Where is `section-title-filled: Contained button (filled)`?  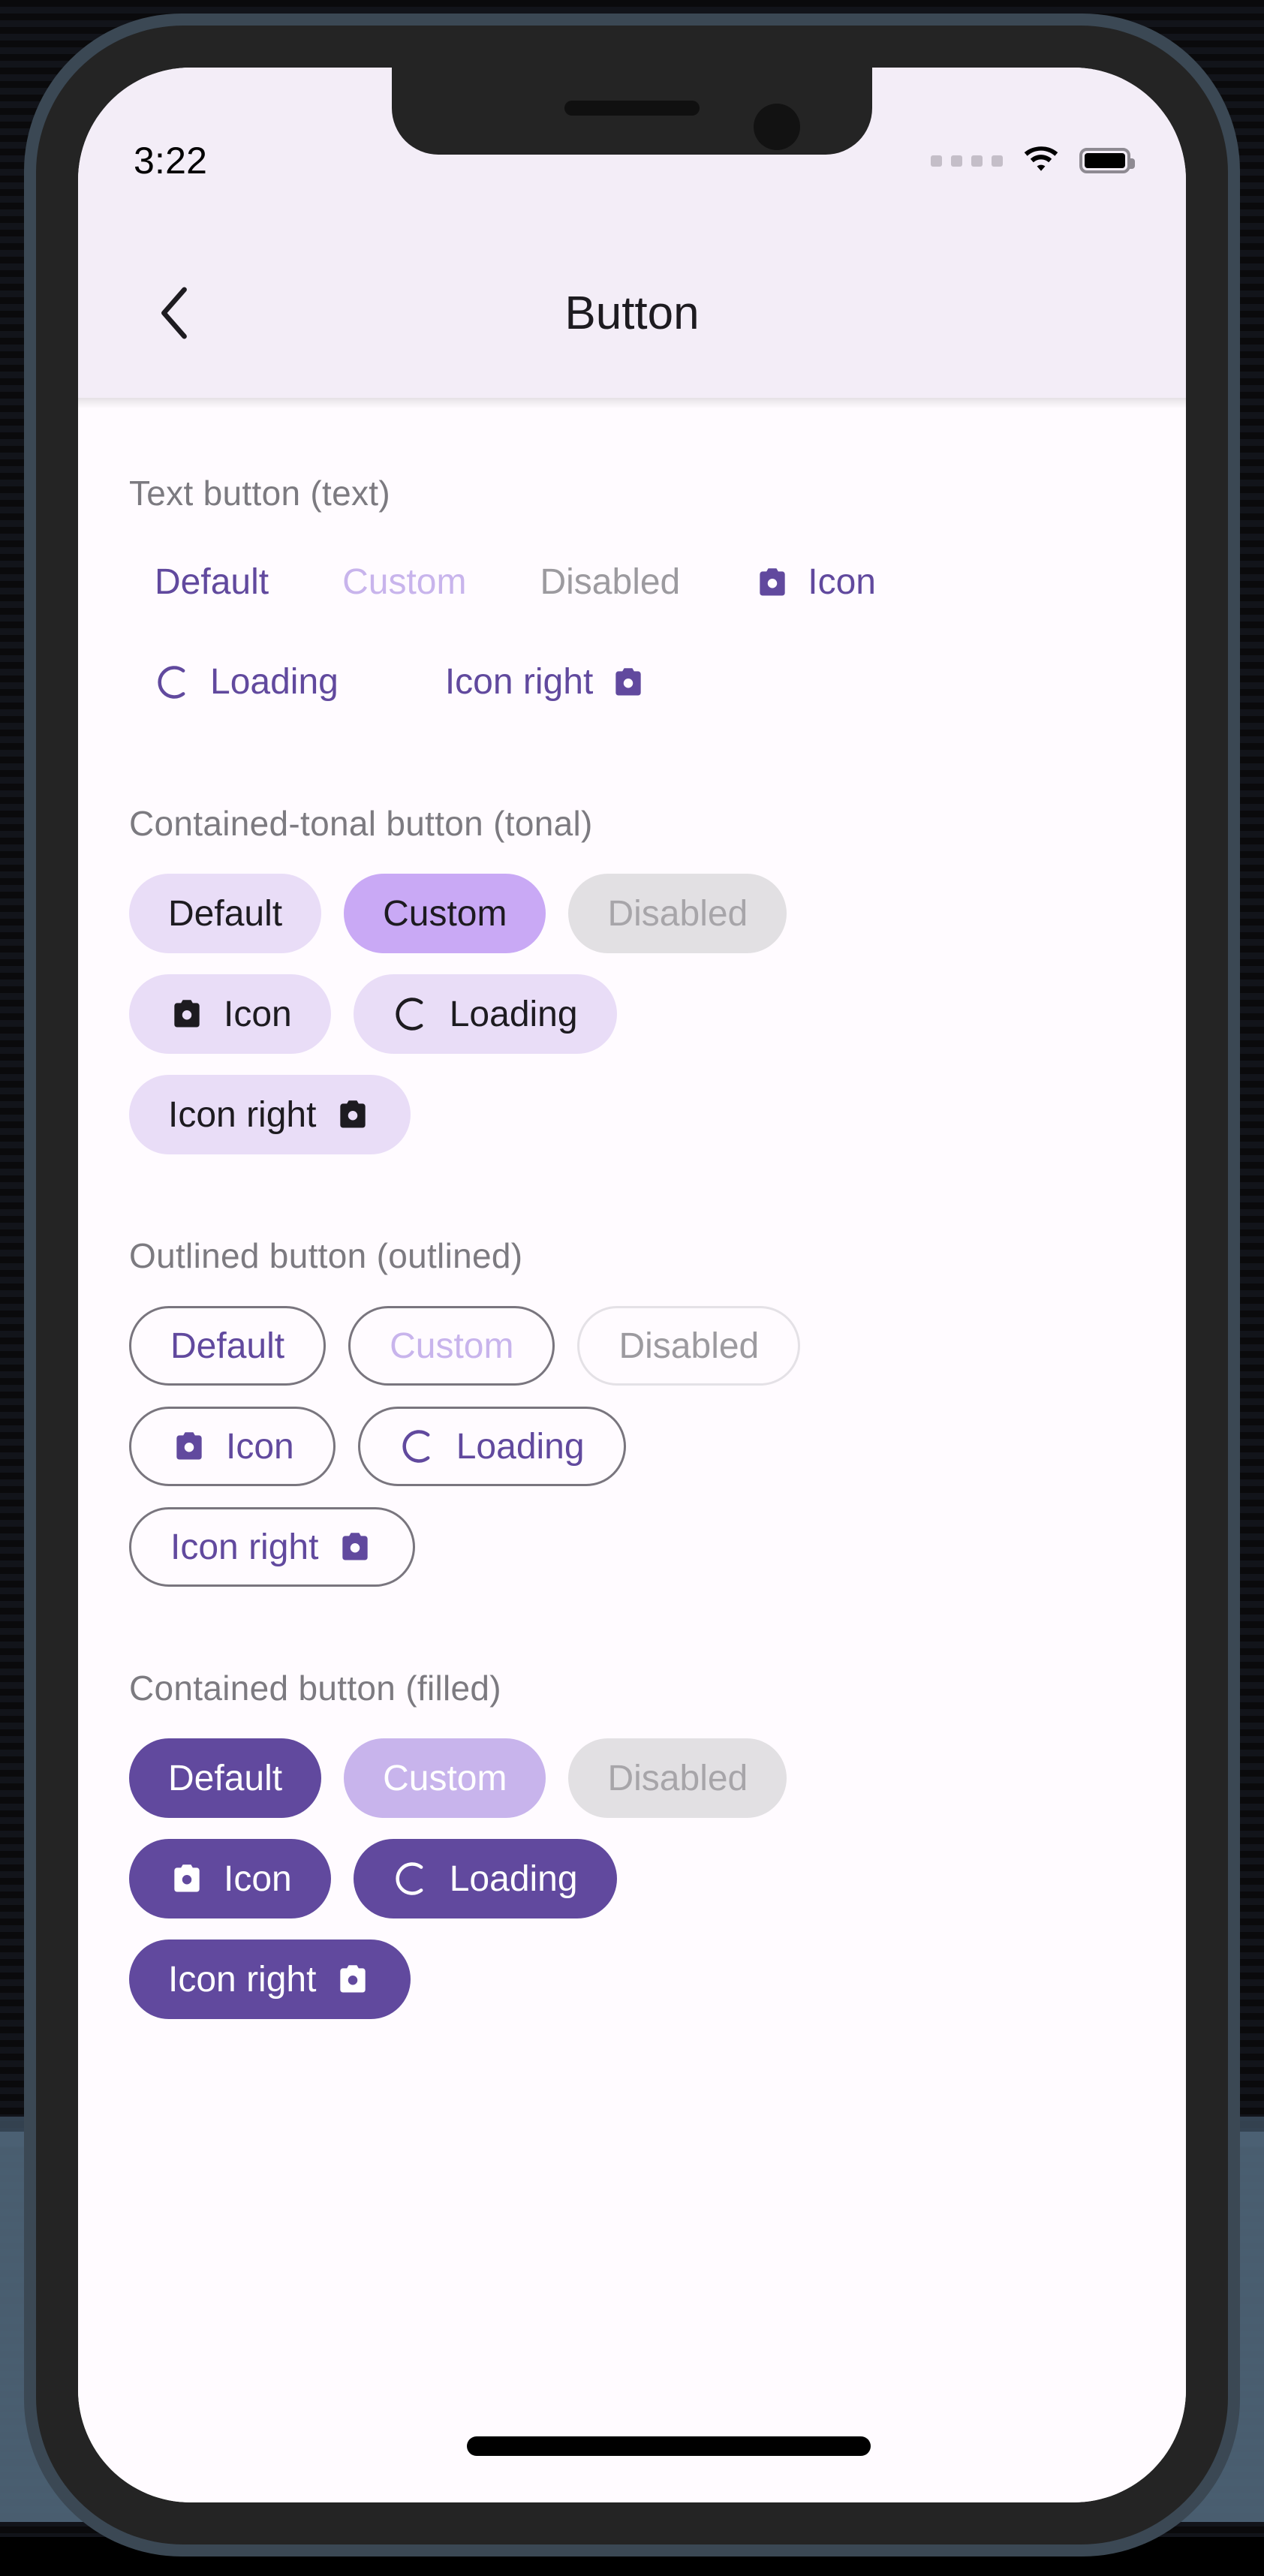
section-title-filled: Contained button (filled) is located at coordinates (315, 1688).